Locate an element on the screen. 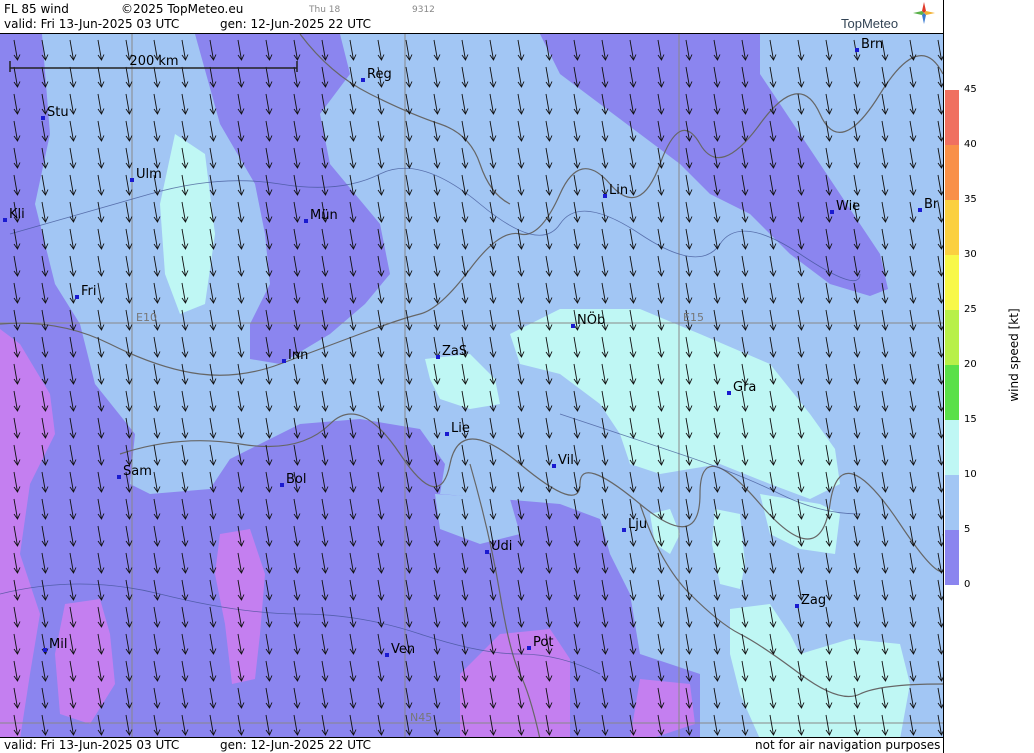  colorbar-title: wind speed [kt] is located at coordinates (1014, 355).